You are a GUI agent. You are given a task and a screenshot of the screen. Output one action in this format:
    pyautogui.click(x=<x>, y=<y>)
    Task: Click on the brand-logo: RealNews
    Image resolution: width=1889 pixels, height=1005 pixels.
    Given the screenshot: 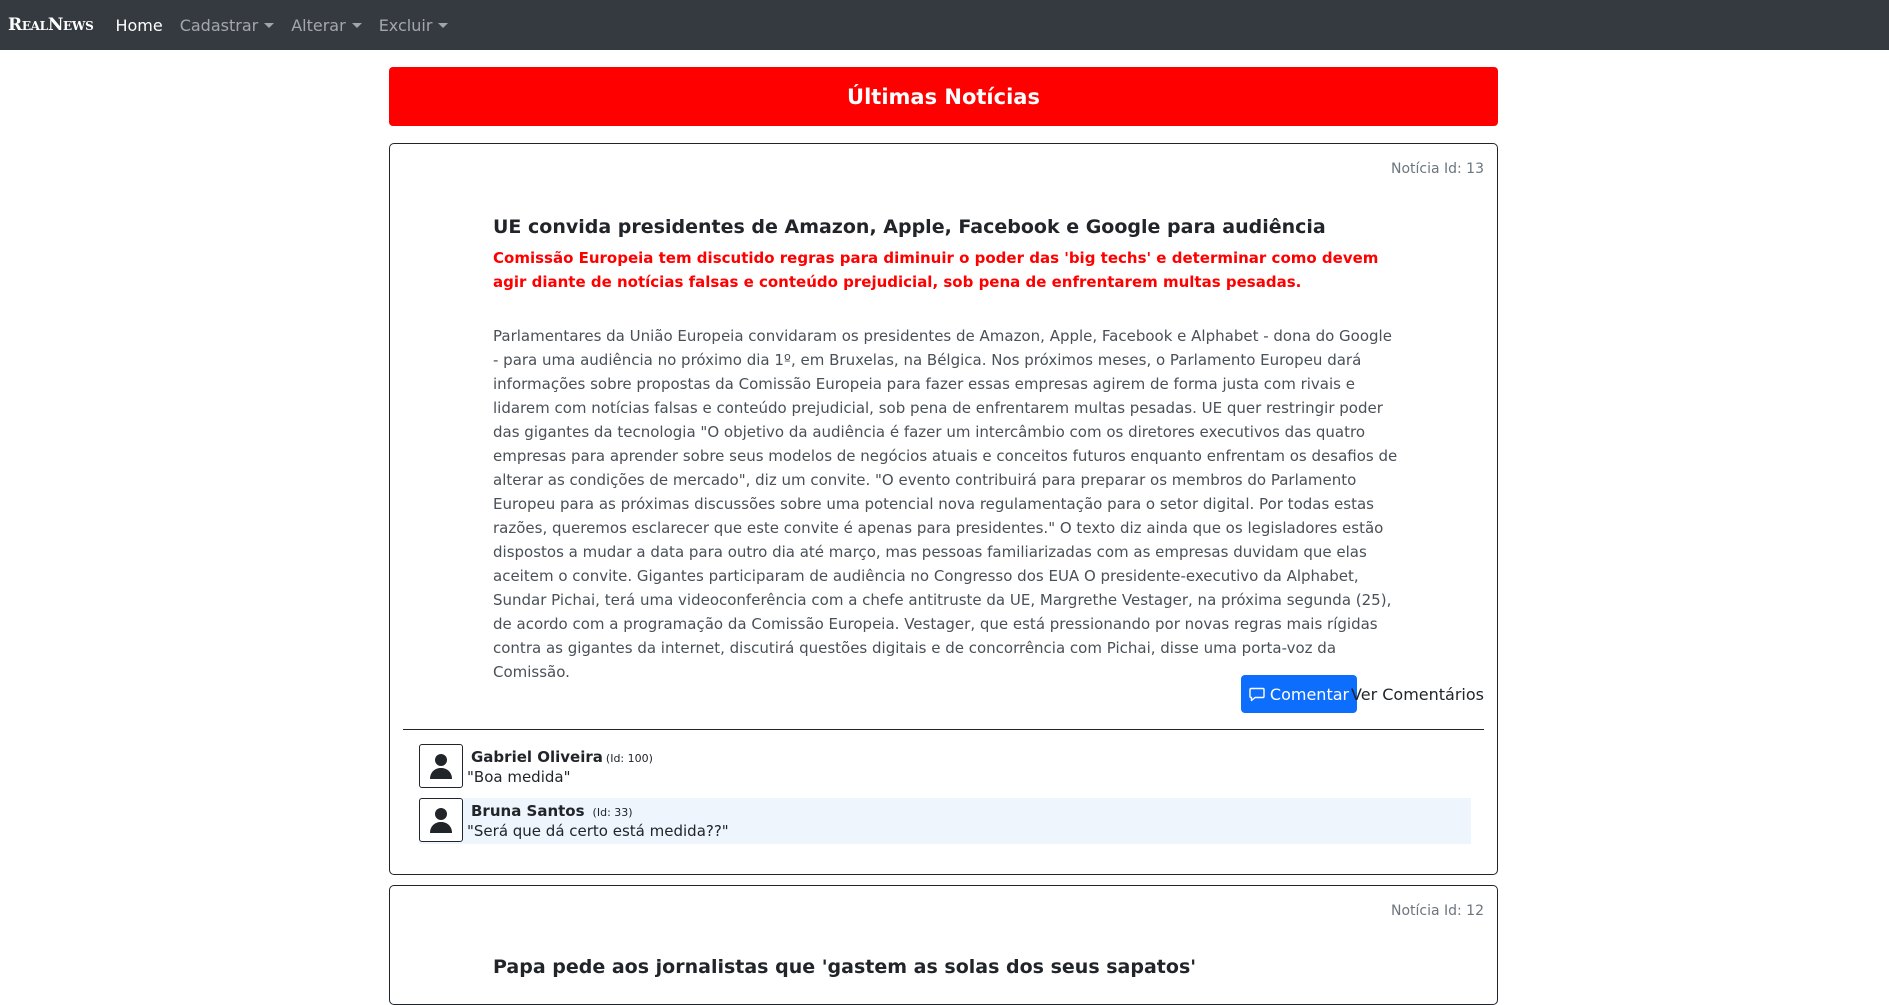 What is the action you would take?
    pyautogui.click(x=51, y=25)
    